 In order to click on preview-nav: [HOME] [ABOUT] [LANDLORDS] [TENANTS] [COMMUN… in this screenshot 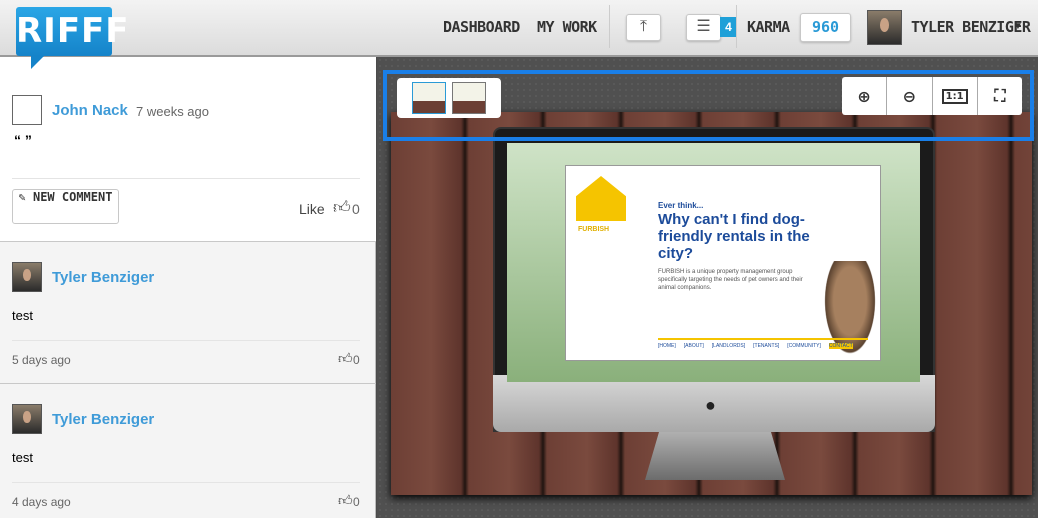, I will do `click(763, 343)`.